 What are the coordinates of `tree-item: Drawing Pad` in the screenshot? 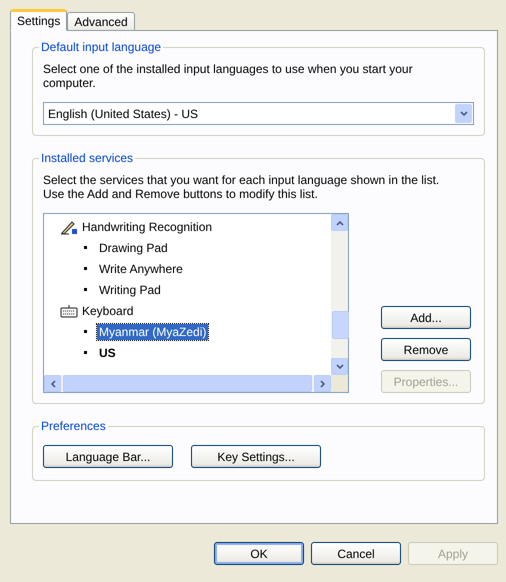 It's located at (133, 248).